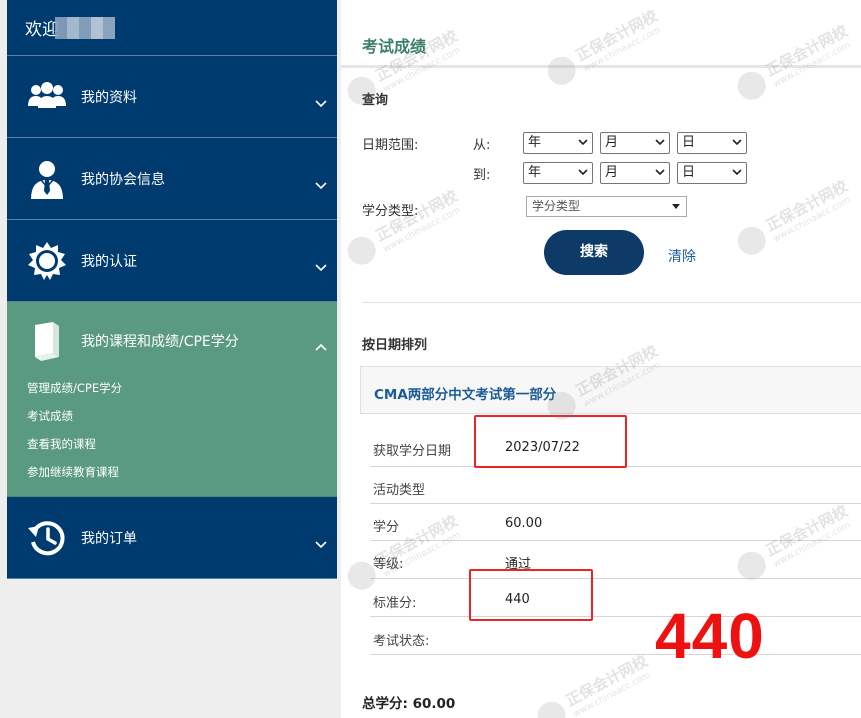  Describe the element at coordinates (558, 143) in the screenshot. I see `from-year-select: 年` at that location.